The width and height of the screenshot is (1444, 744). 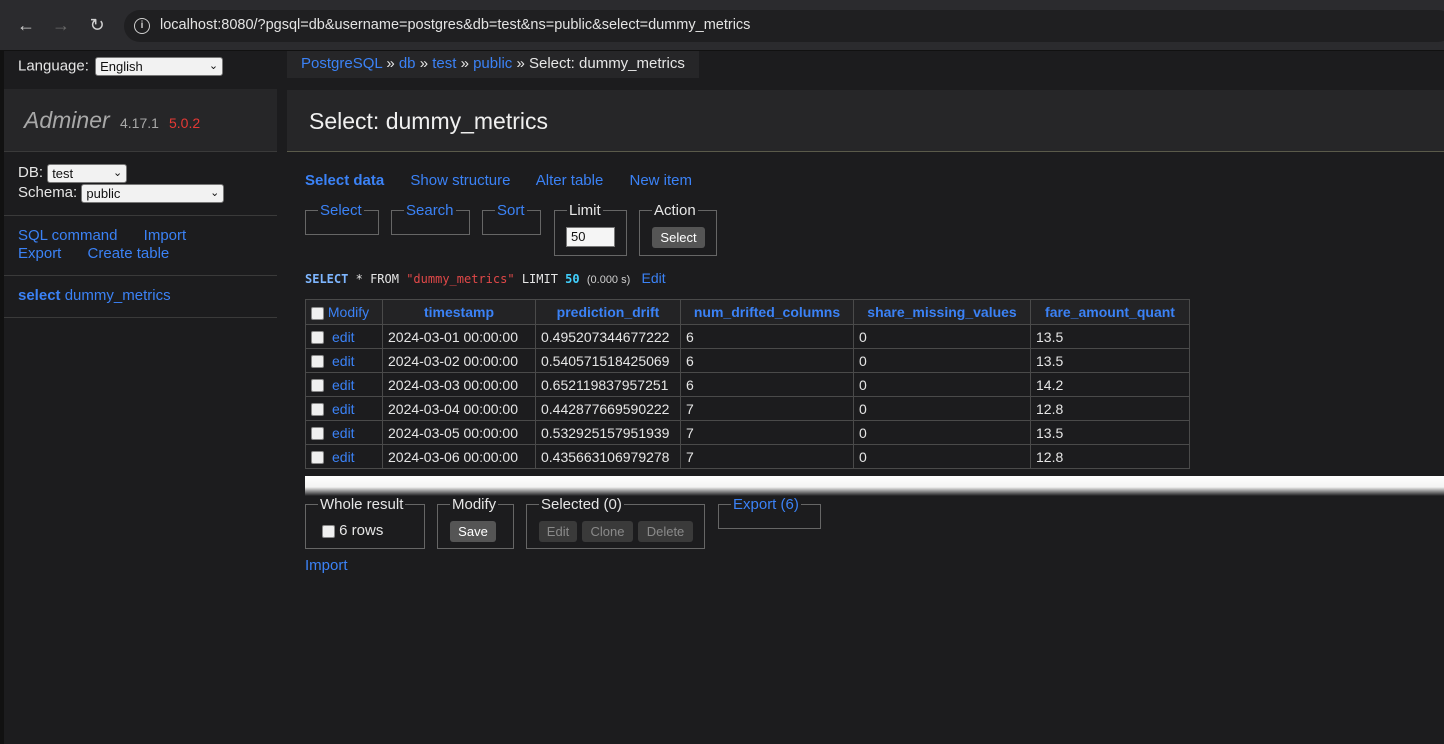 I want to click on all-rows-checkbox, so click(x=328, y=531).